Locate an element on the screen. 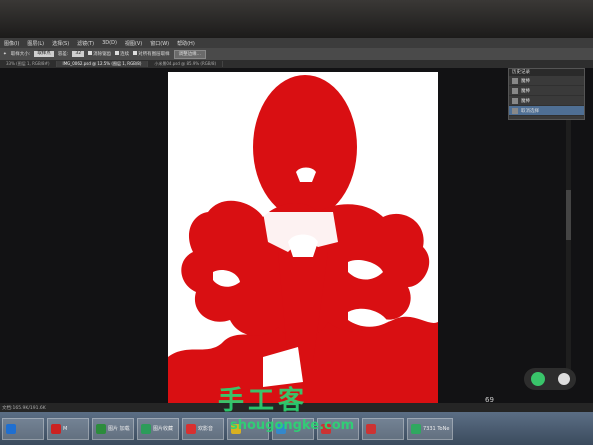 The image size is (593, 445). taskbar-item: 7331 ToNe is located at coordinates (430, 428).